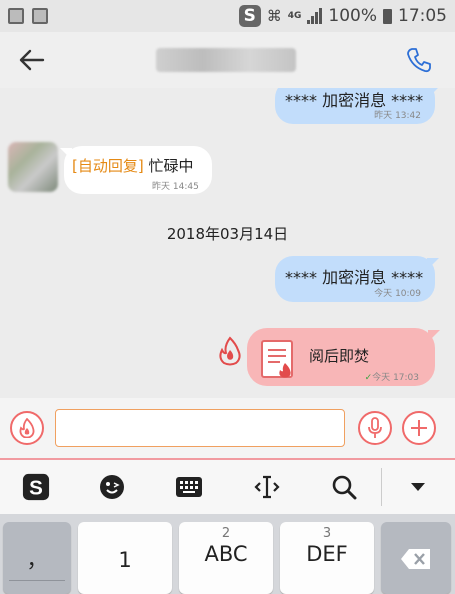 The image size is (455, 594). Describe the element at coordinates (397, 294) in the screenshot. I see `message-timestamp: 今天 10:09` at that location.